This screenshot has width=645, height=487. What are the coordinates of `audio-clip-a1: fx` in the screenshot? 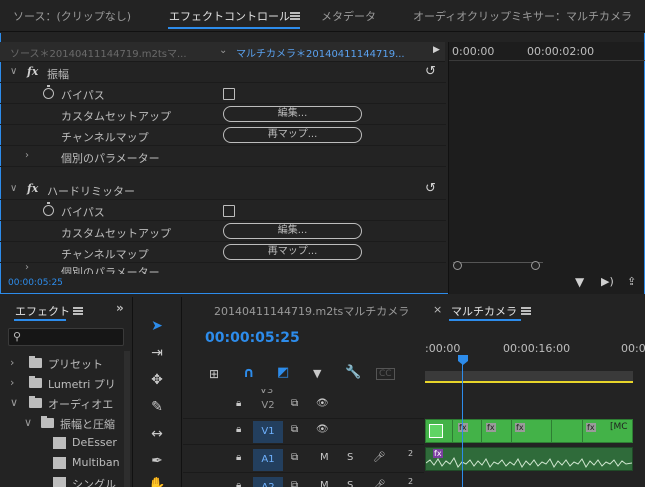 It's located at (529, 459).